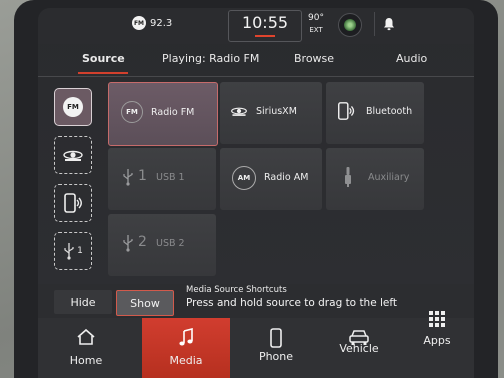 The height and width of the screenshot is (378, 504). What do you see at coordinates (389, 177) in the screenshot?
I see `source-label: Auxiliary` at bounding box center [389, 177].